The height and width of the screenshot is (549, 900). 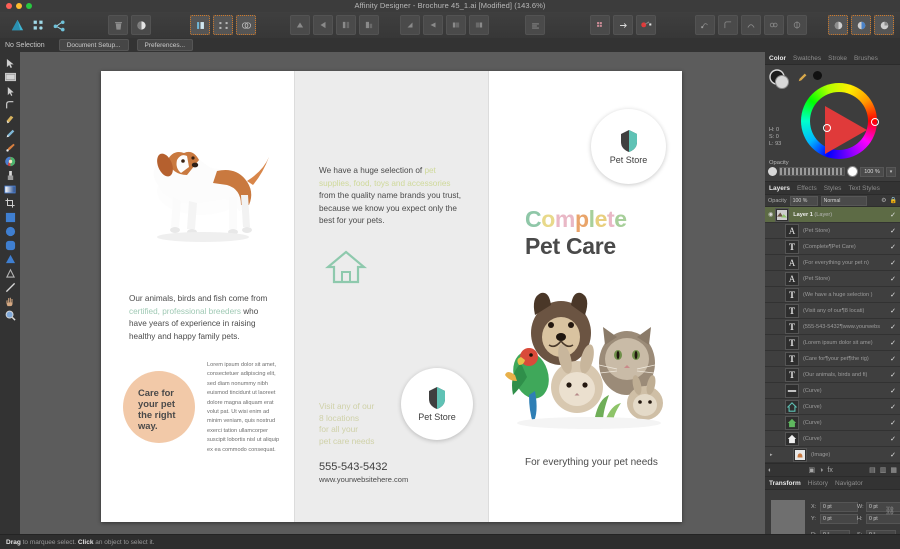 I want to click on layer-row: ▸ (Image) ✓, so click(x=832, y=455).